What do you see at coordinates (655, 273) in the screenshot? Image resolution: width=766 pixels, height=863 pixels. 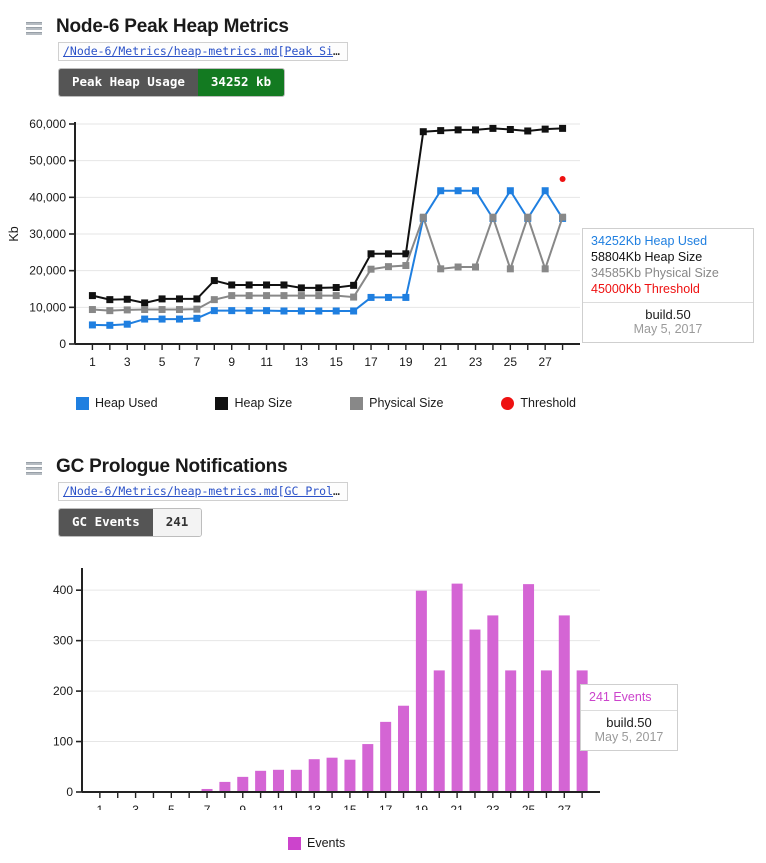 I see `tooltip-row-physical: 34585Kb Physical Size` at bounding box center [655, 273].